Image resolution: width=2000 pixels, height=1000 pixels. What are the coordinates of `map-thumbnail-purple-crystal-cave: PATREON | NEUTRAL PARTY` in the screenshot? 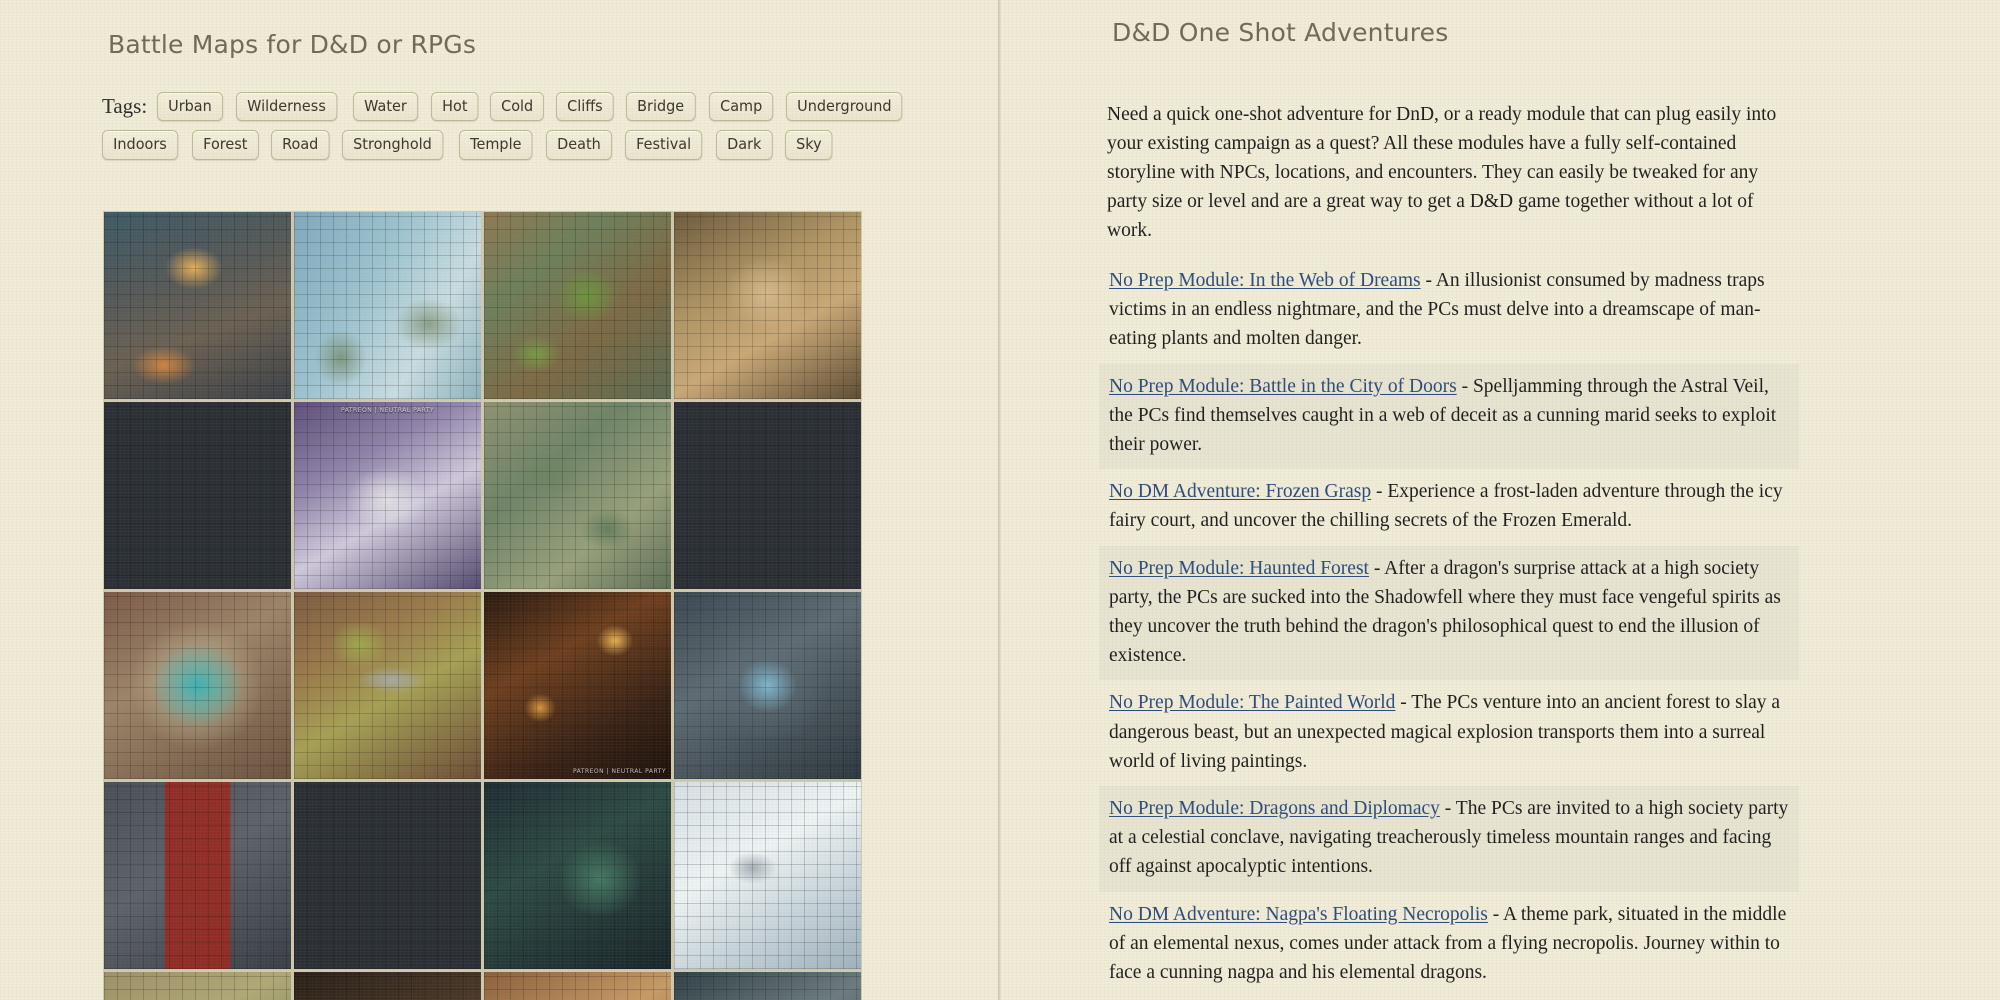 It's located at (387, 495).